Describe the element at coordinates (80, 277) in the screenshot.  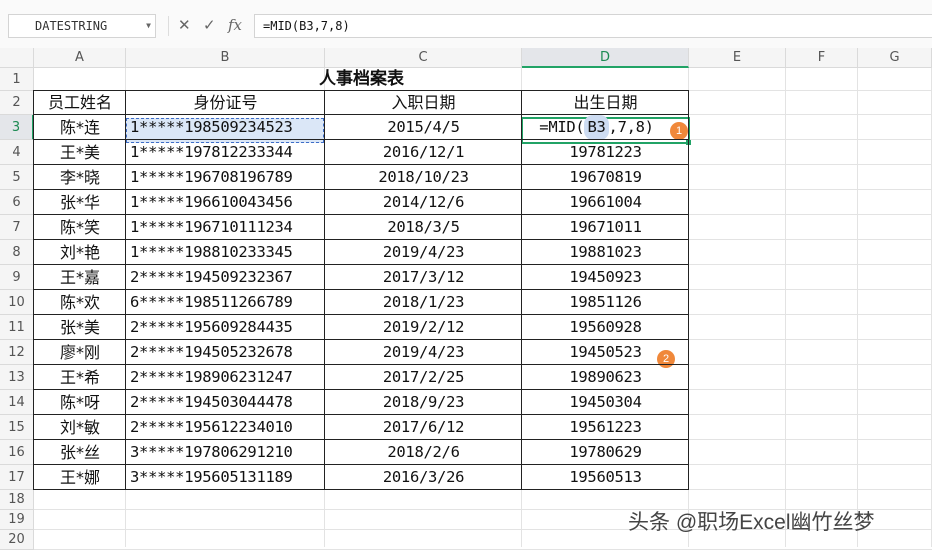
I see `data-cell-name: 王*嘉` at that location.